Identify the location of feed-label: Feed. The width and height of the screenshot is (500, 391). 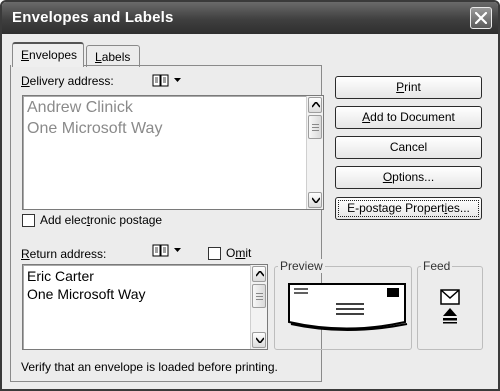
(437, 266).